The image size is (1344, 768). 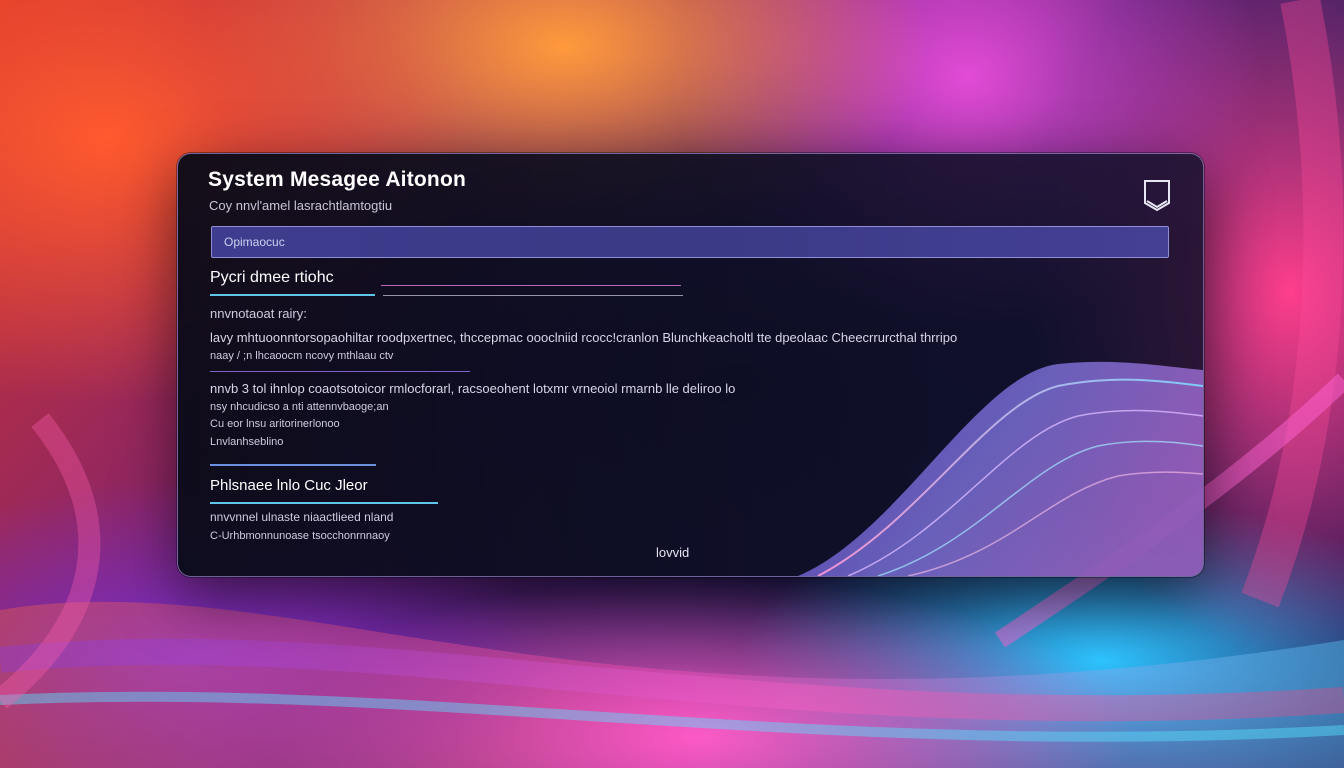 What do you see at coordinates (301, 205) in the screenshot?
I see `window-subtitle: Coy nnvl'amel lasrachtlamtogtiu` at bounding box center [301, 205].